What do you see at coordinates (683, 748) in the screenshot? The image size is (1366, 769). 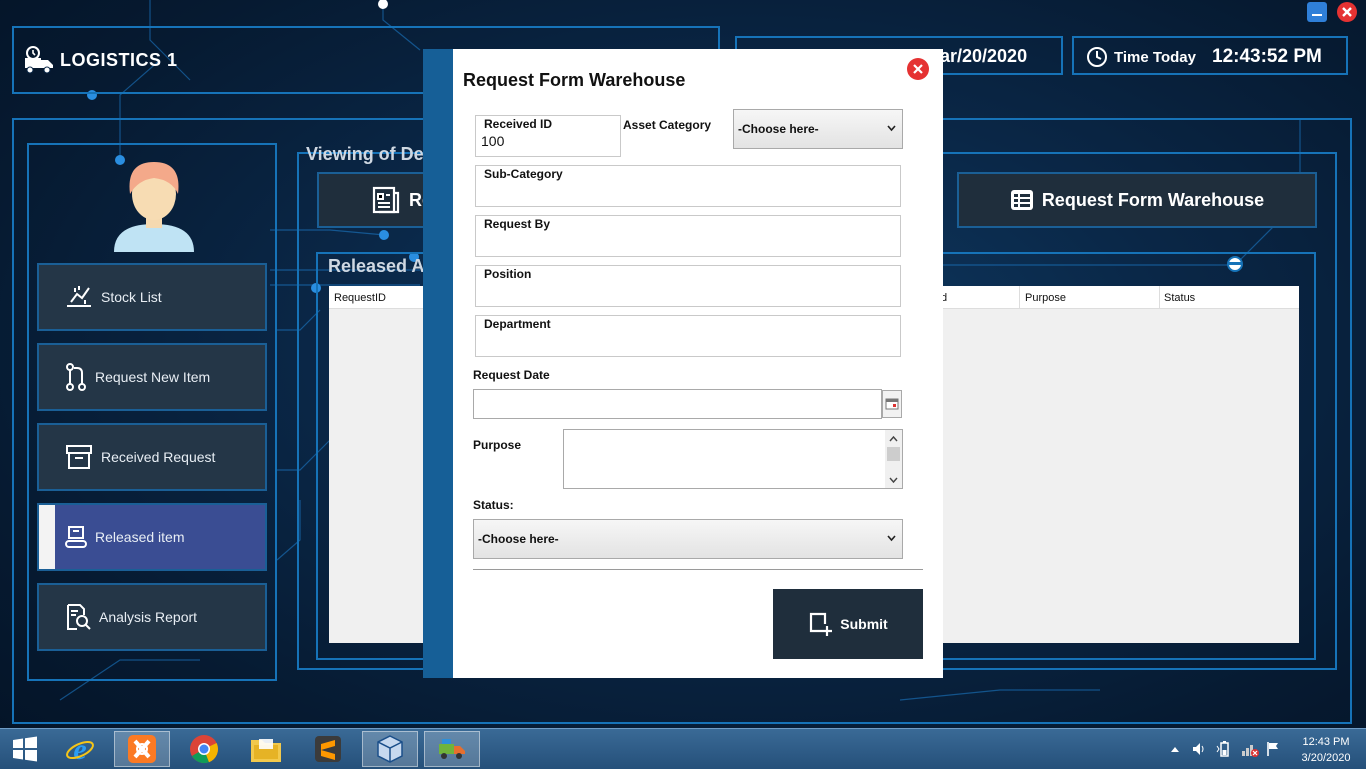 I see `taskbar: e` at bounding box center [683, 748].